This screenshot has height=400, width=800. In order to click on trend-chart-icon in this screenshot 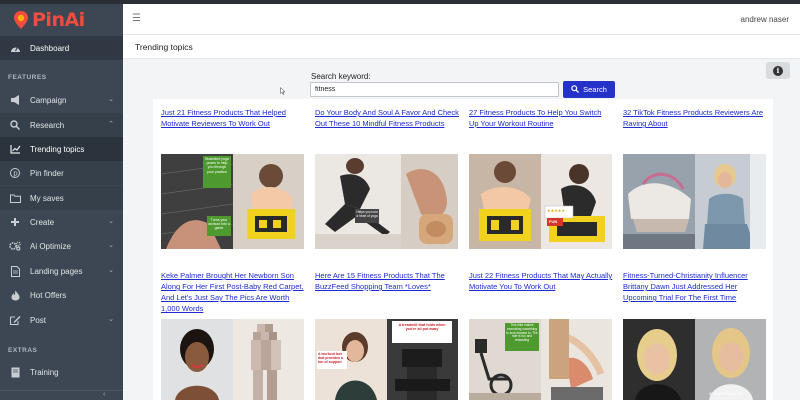, I will do `click(15, 149)`.